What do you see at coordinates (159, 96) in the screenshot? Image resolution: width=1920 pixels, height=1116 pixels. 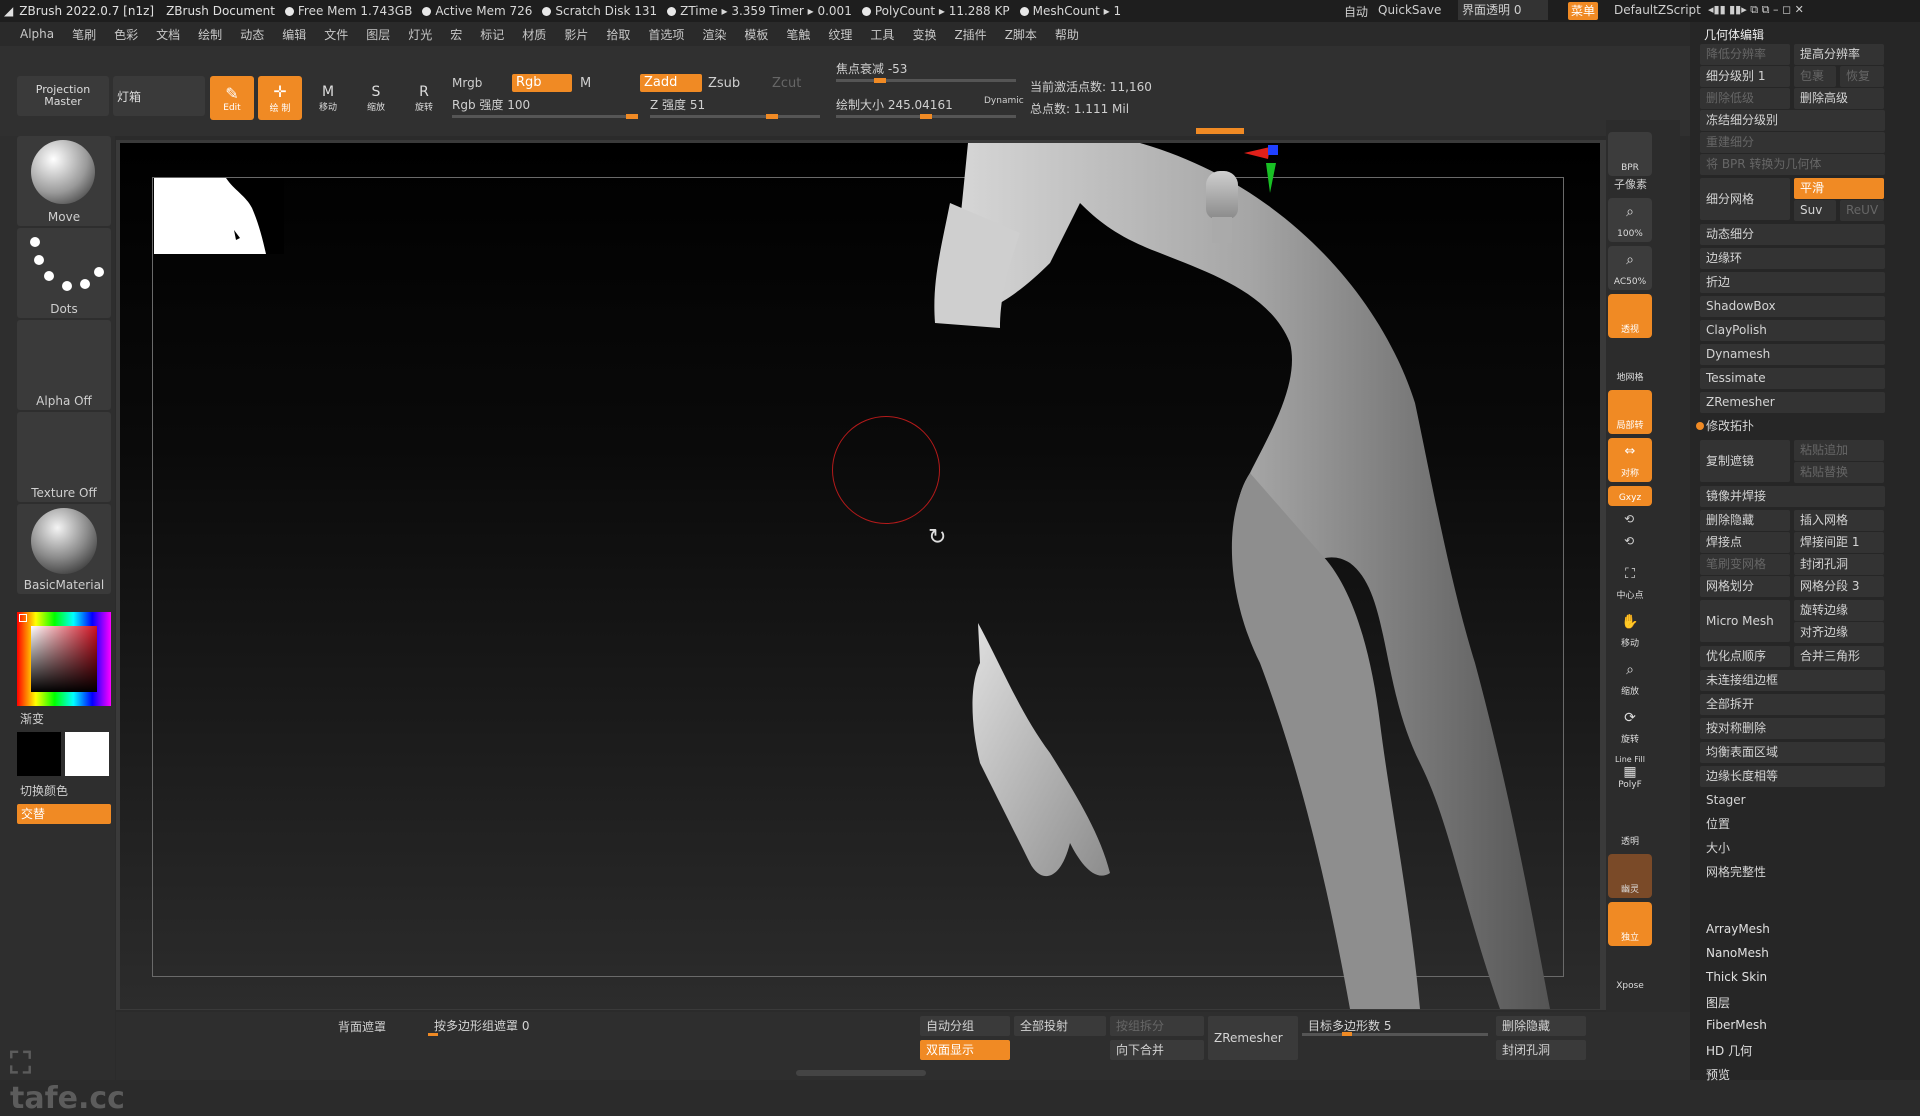 I see `lightbox-button: 灯箱` at bounding box center [159, 96].